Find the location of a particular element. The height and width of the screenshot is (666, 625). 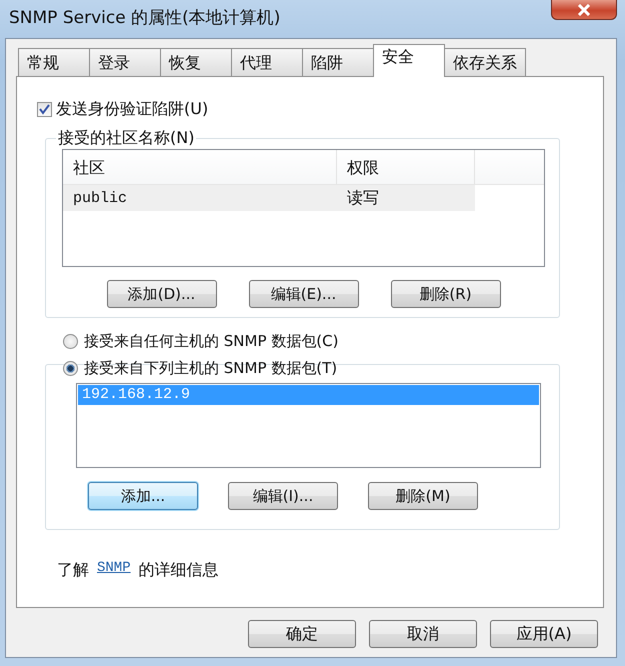

radio-label: 接受来自下列主机的 SNMP 数据包(T) is located at coordinates (211, 368).